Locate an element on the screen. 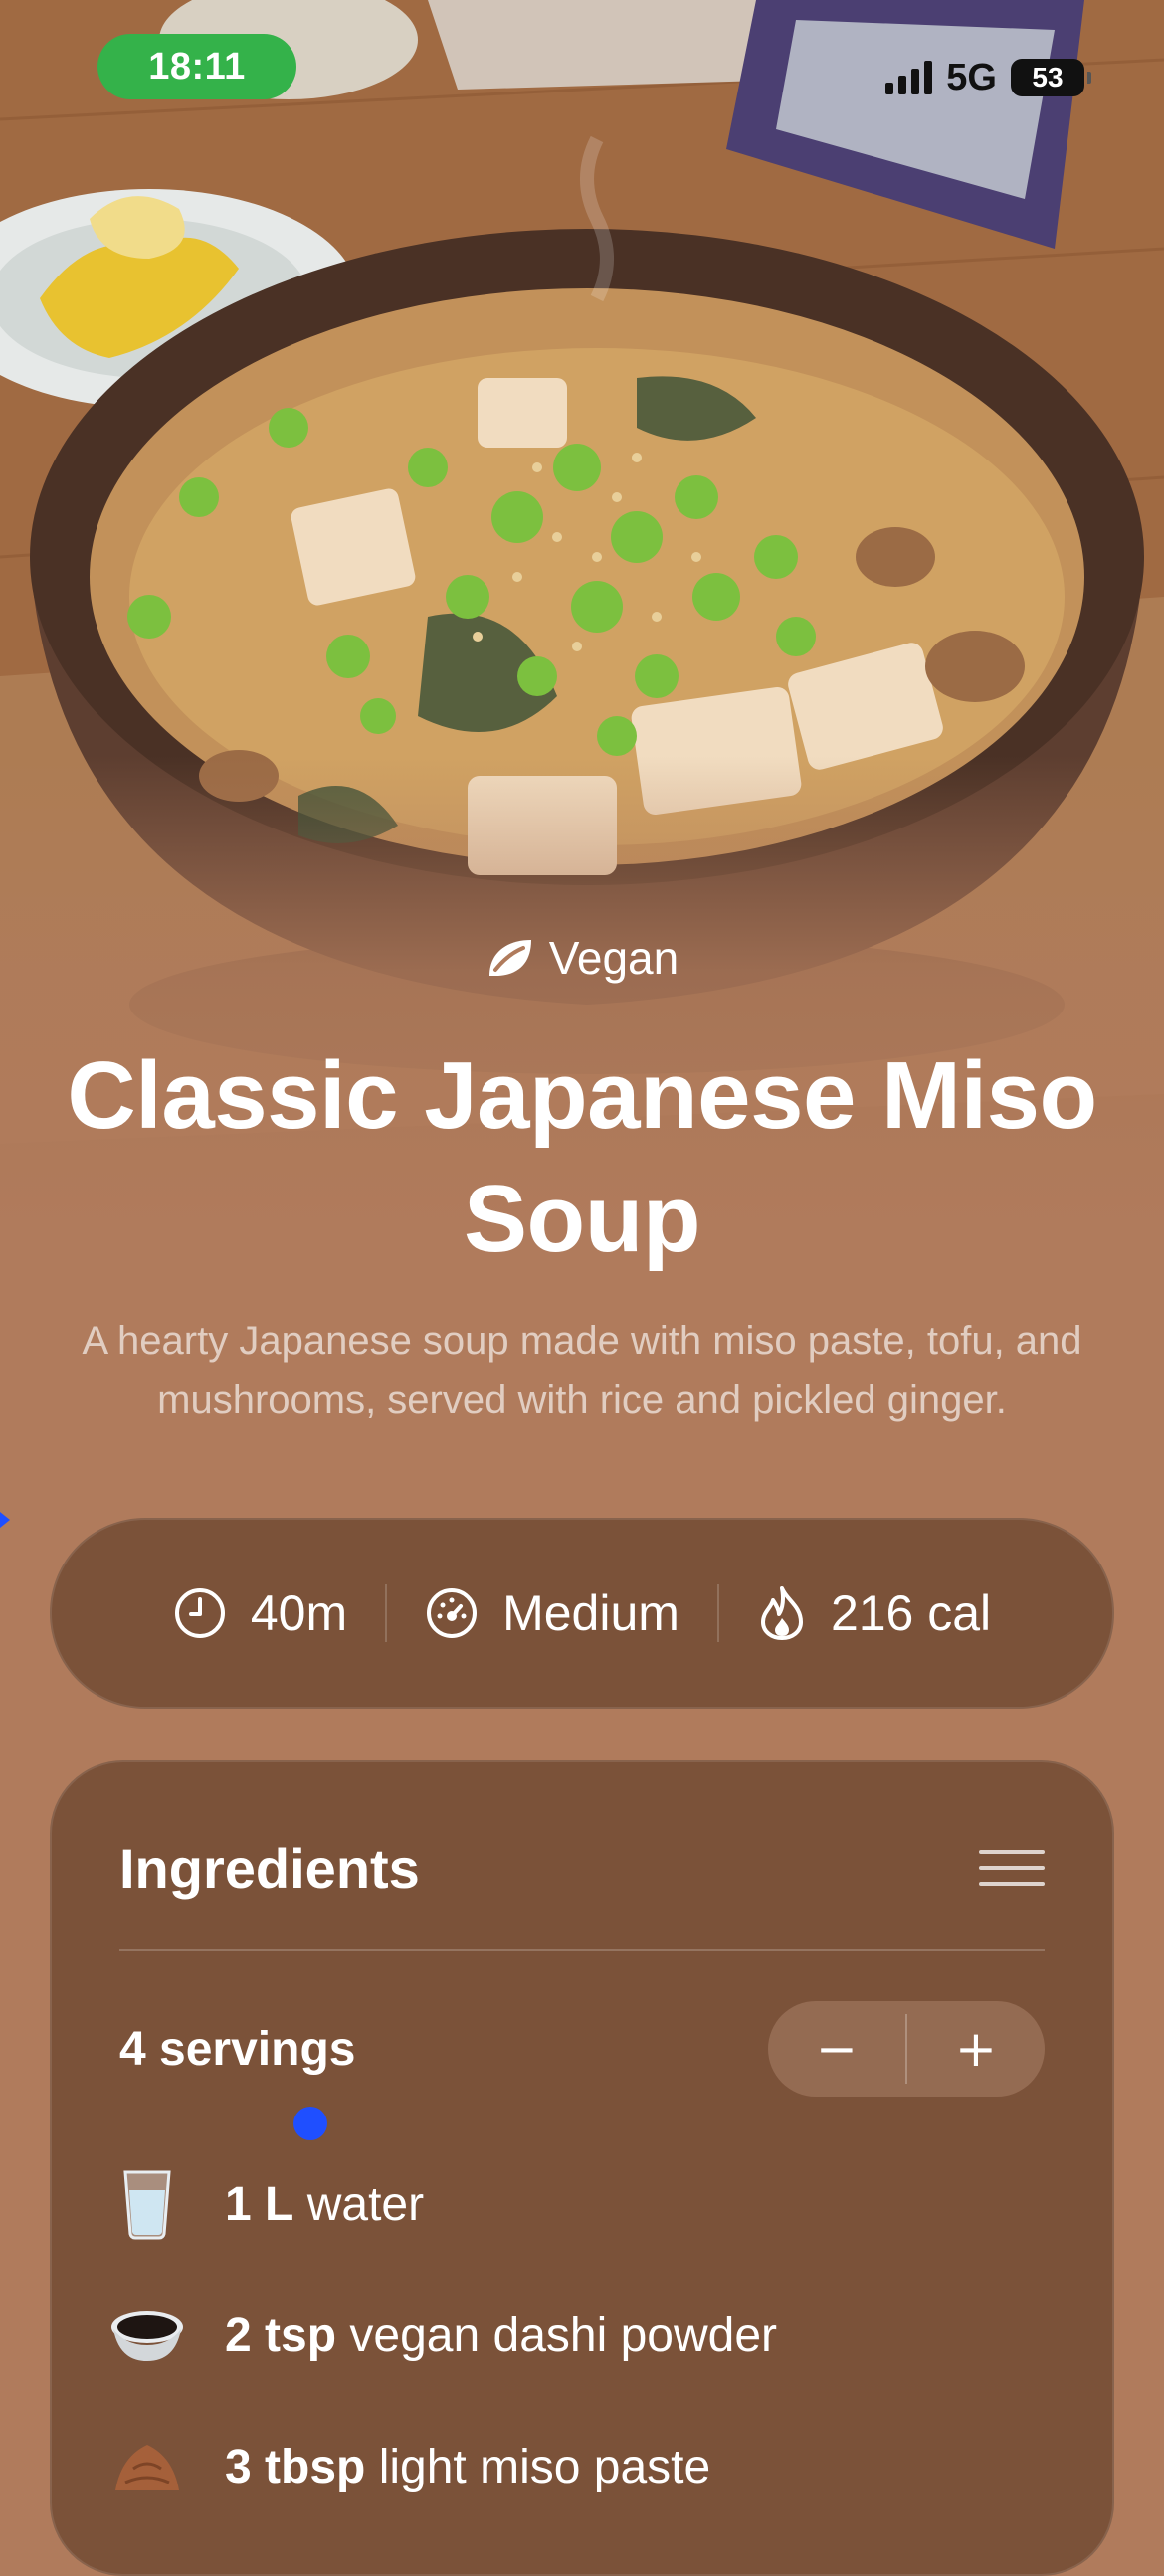 The width and height of the screenshot is (1164, 2576). battery-icon: 53 is located at coordinates (1051, 77).